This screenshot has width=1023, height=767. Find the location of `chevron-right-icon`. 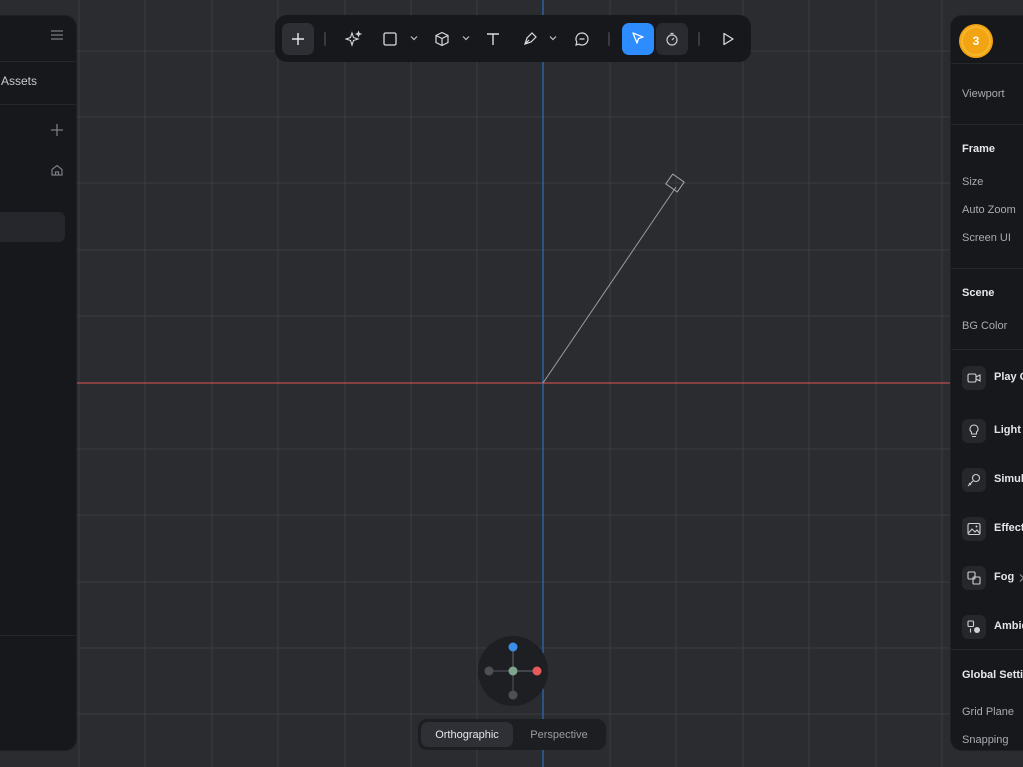

chevron-right-icon is located at coordinates (1020, 578).